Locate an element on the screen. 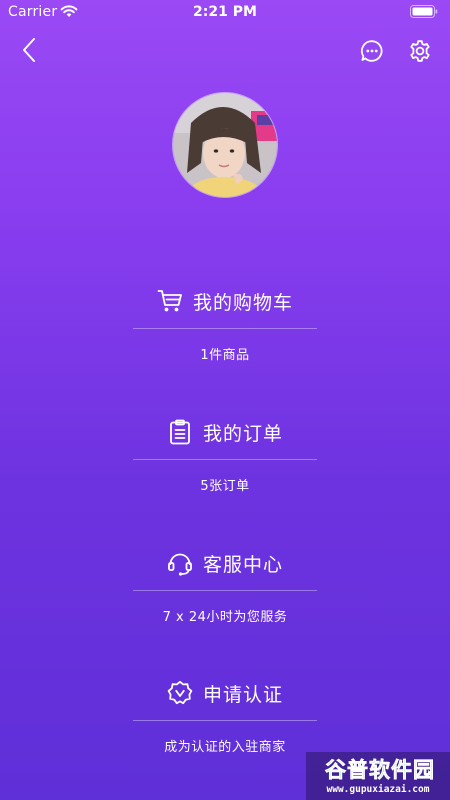 This screenshot has height=800, width=450. cart-header: 我的购物车 is located at coordinates (225, 301).